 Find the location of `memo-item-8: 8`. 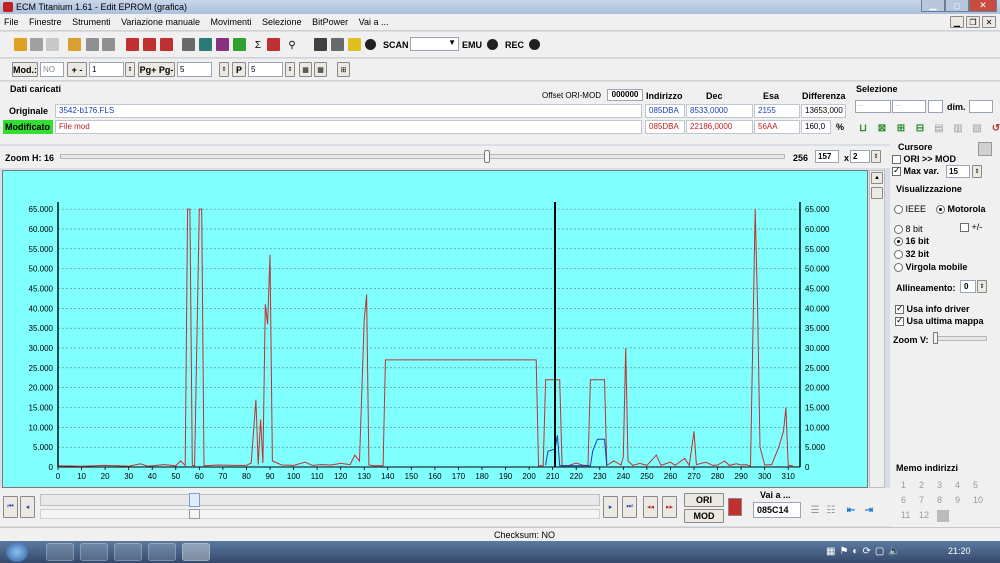

memo-item-8: 8 is located at coordinates (946, 500).